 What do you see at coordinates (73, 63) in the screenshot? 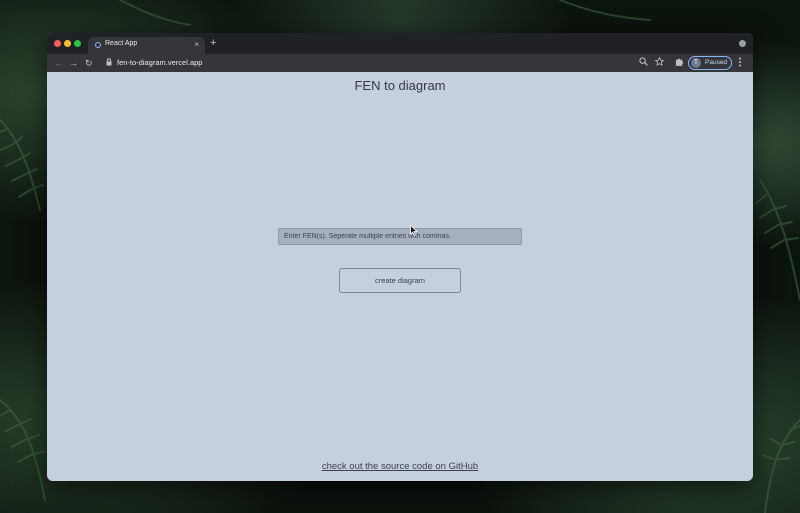
I see `forward-button: →` at bounding box center [73, 63].